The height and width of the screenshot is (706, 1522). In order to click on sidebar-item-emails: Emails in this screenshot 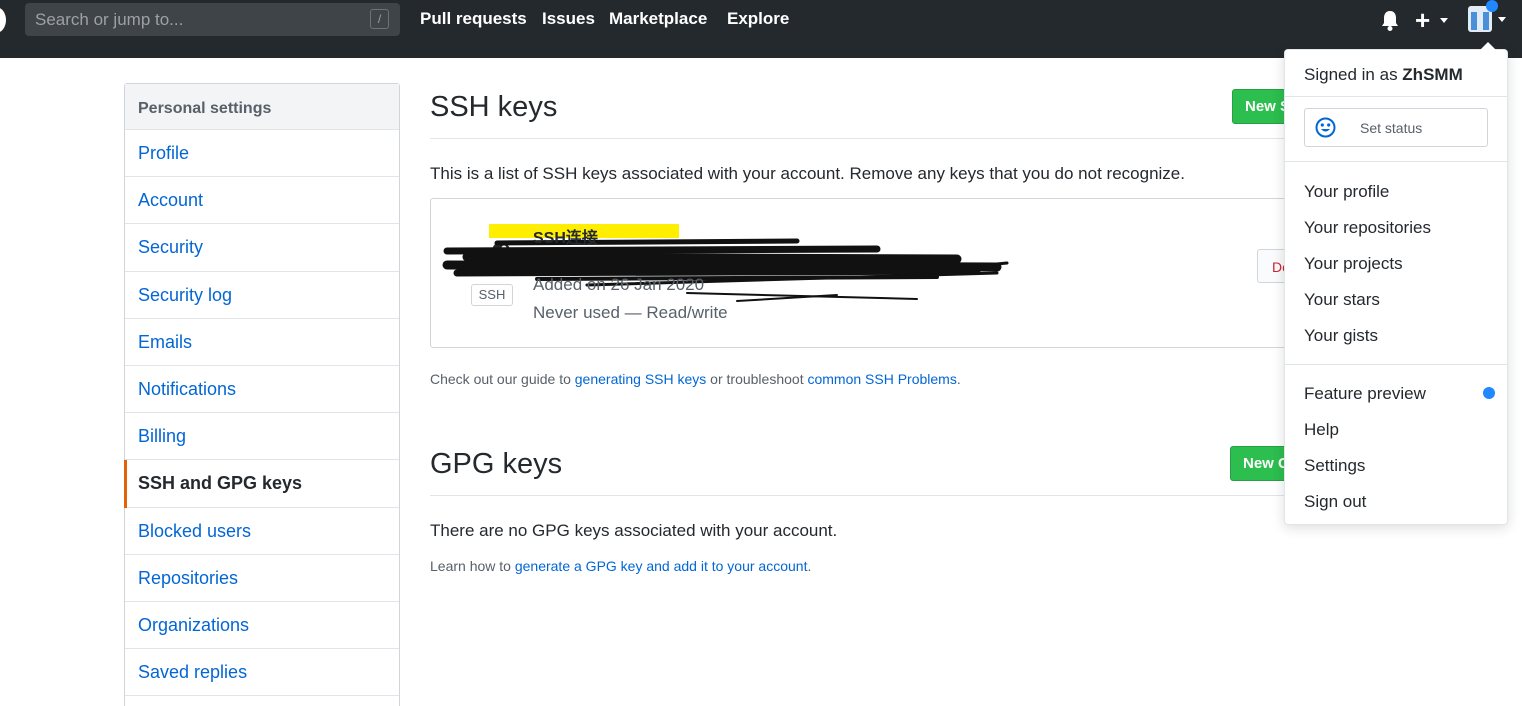, I will do `click(262, 342)`.